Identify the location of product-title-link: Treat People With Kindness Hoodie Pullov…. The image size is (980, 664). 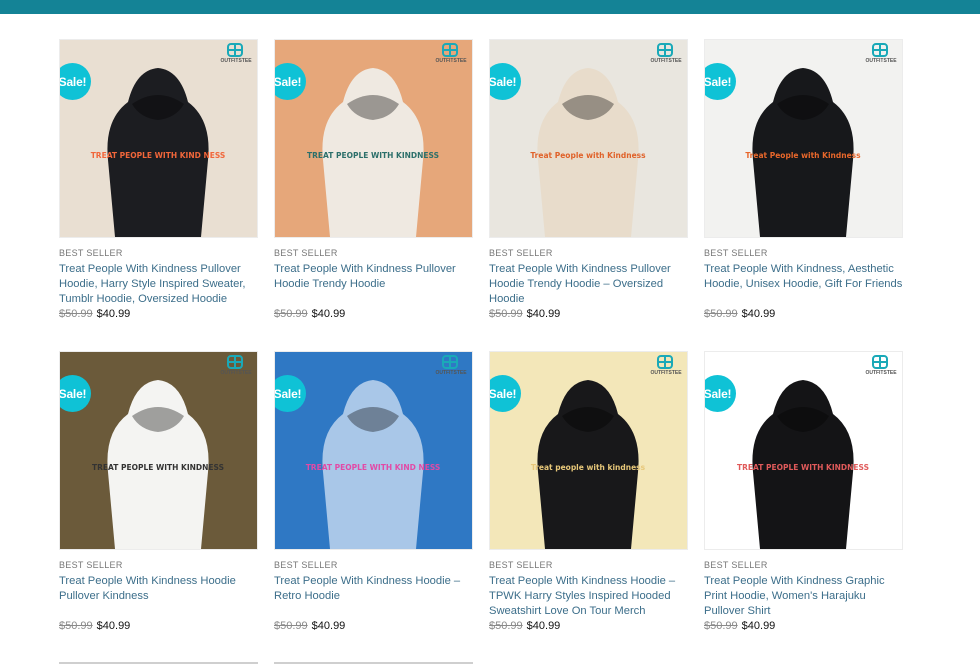
(158, 596).